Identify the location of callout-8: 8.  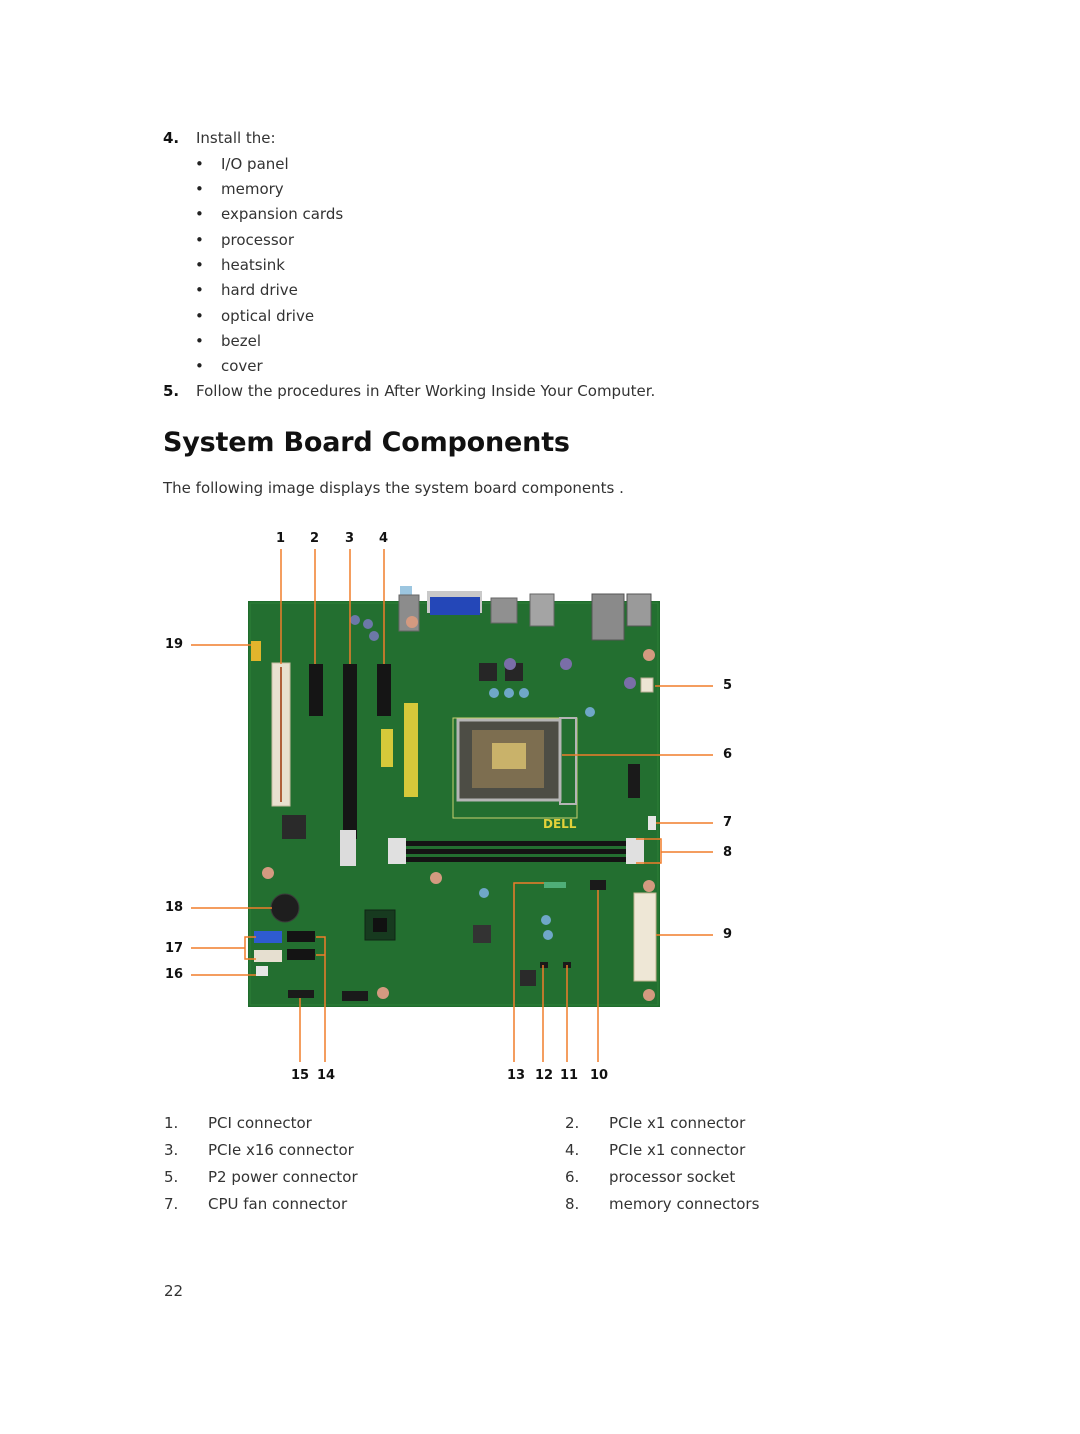
(728, 852).